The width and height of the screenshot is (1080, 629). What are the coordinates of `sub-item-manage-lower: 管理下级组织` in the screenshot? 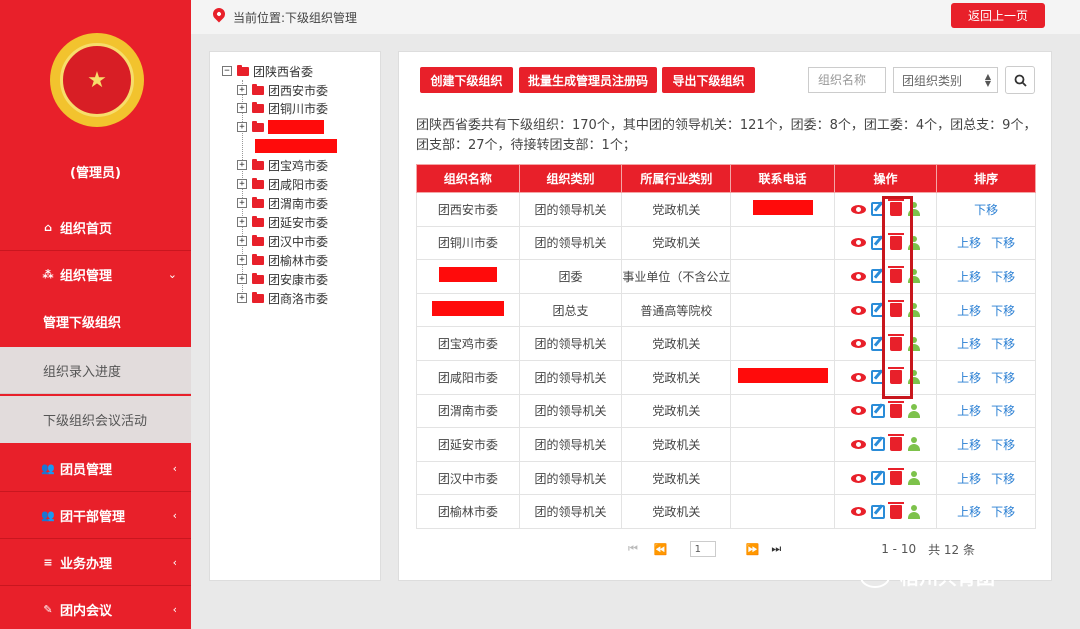 It's located at (95, 321).